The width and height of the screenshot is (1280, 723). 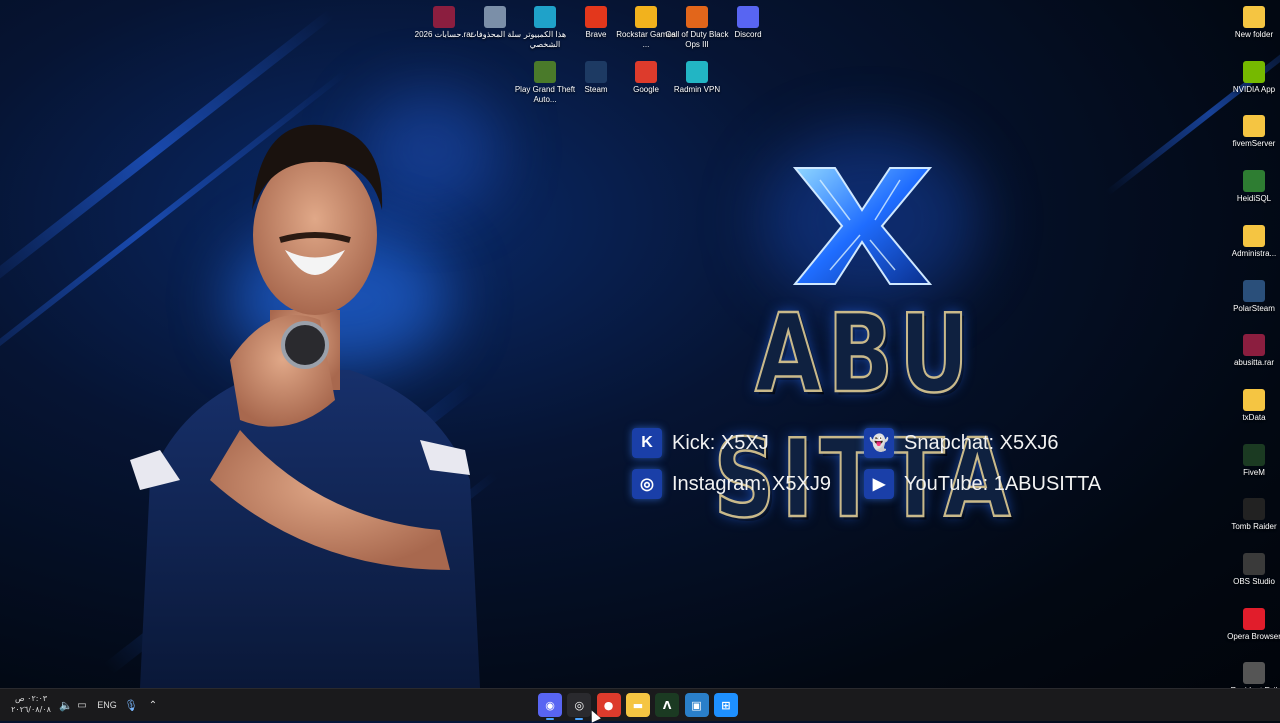 I want to click on language-indicator: ENG, so click(x=107, y=705).